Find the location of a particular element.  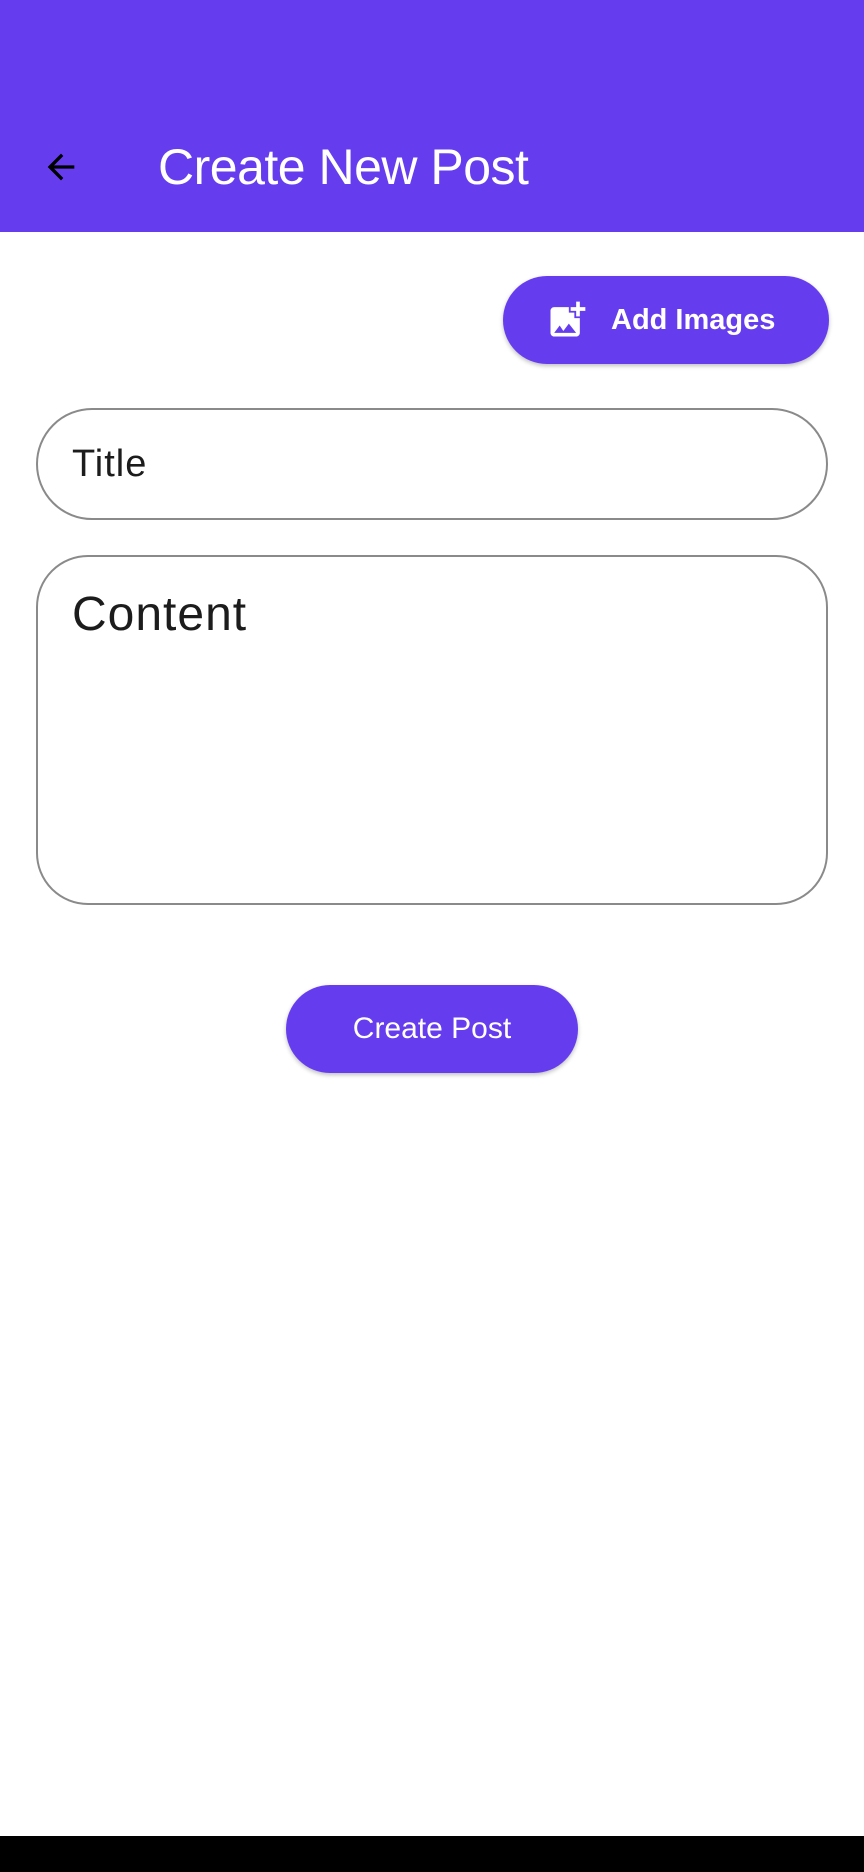

add-images-label: Add Images is located at coordinates (693, 319).